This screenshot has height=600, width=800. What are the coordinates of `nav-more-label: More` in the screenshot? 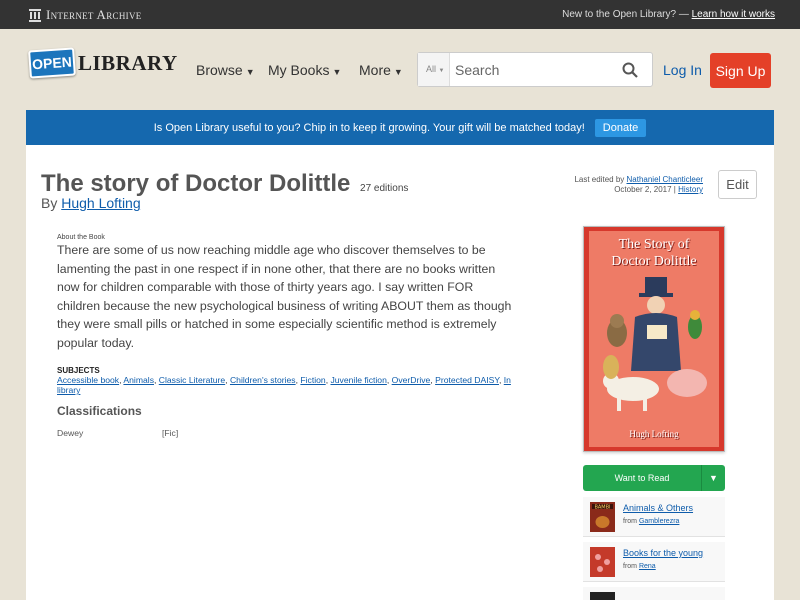 It's located at (375, 70).